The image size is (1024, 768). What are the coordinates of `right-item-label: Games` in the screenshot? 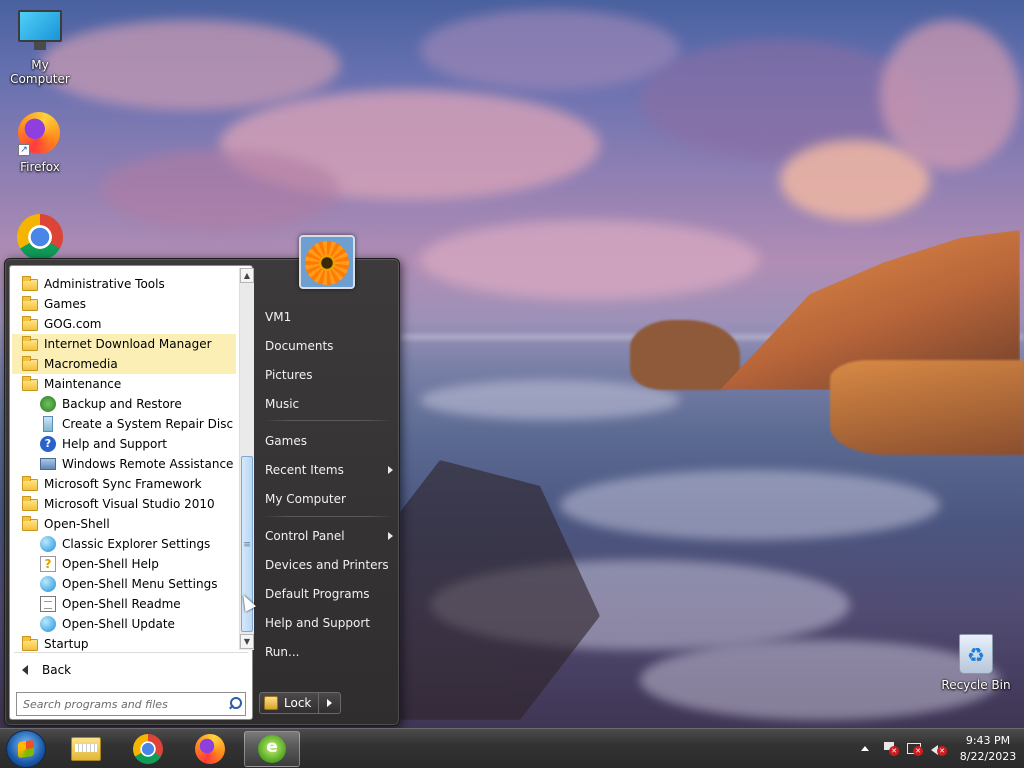 It's located at (286, 441).